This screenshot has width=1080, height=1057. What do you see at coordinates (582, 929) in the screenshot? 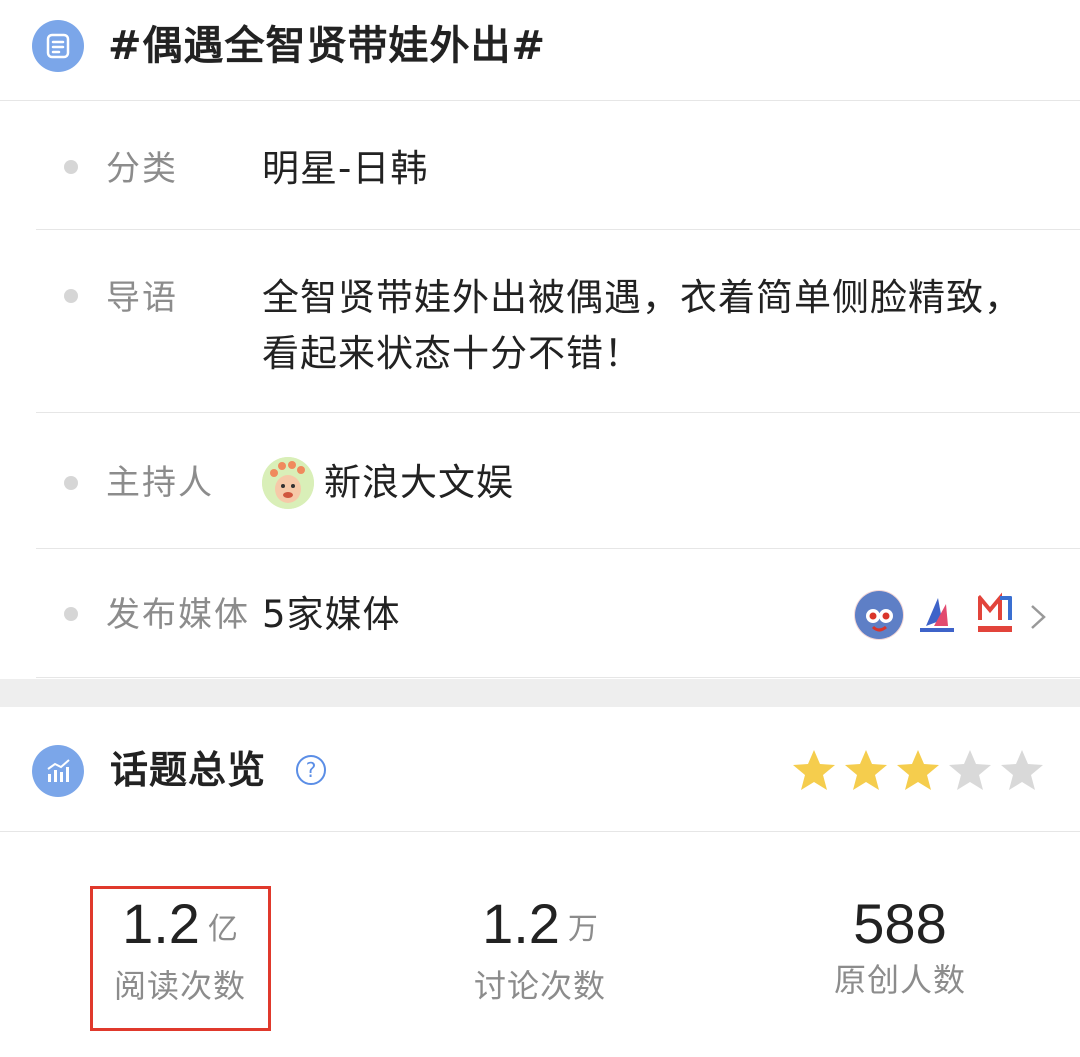
I see `stat-discuss-unit: 万` at bounding box center [582, 929].